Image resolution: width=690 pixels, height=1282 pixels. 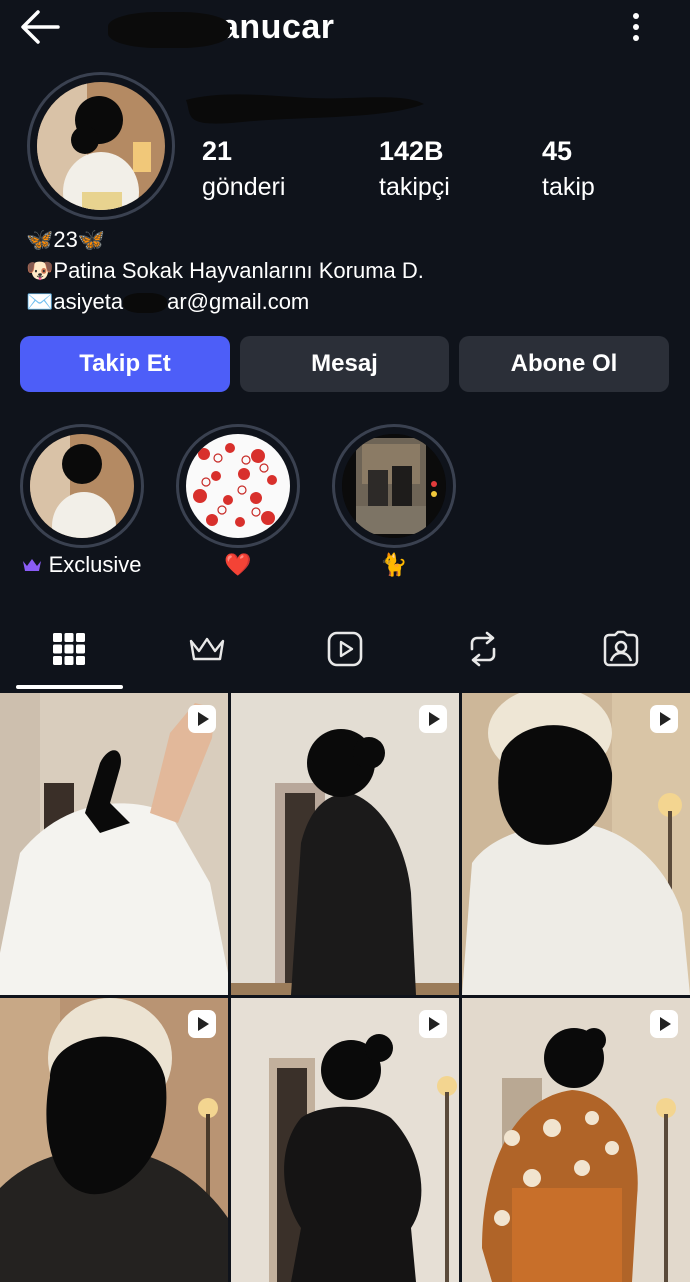 I want to click on message-button: Mesaj, so click(x=344, y=364).